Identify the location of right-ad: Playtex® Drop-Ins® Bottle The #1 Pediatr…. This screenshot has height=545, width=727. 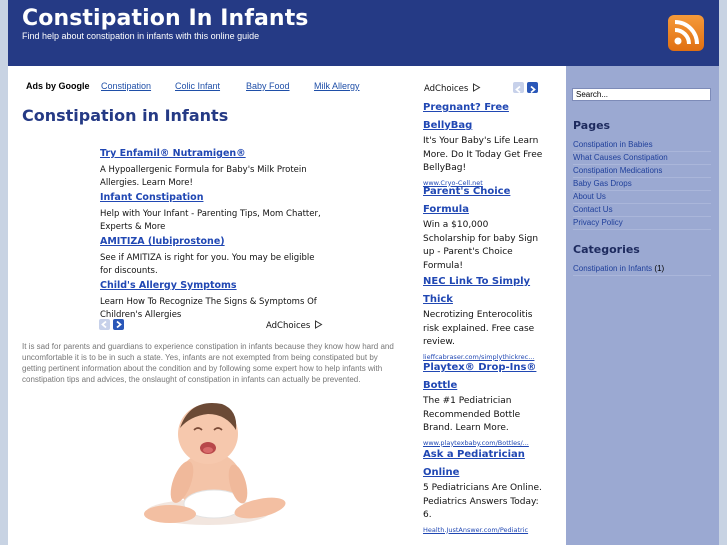
(483, 402).